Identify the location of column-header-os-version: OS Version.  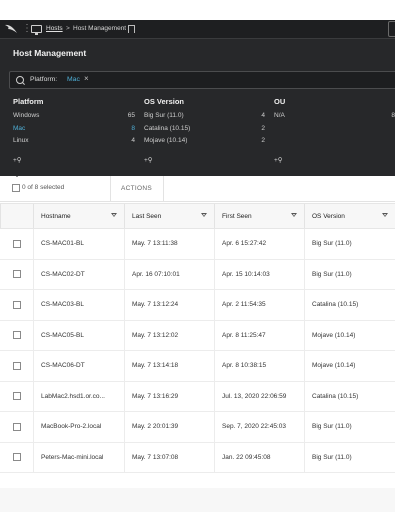
(349, 216).